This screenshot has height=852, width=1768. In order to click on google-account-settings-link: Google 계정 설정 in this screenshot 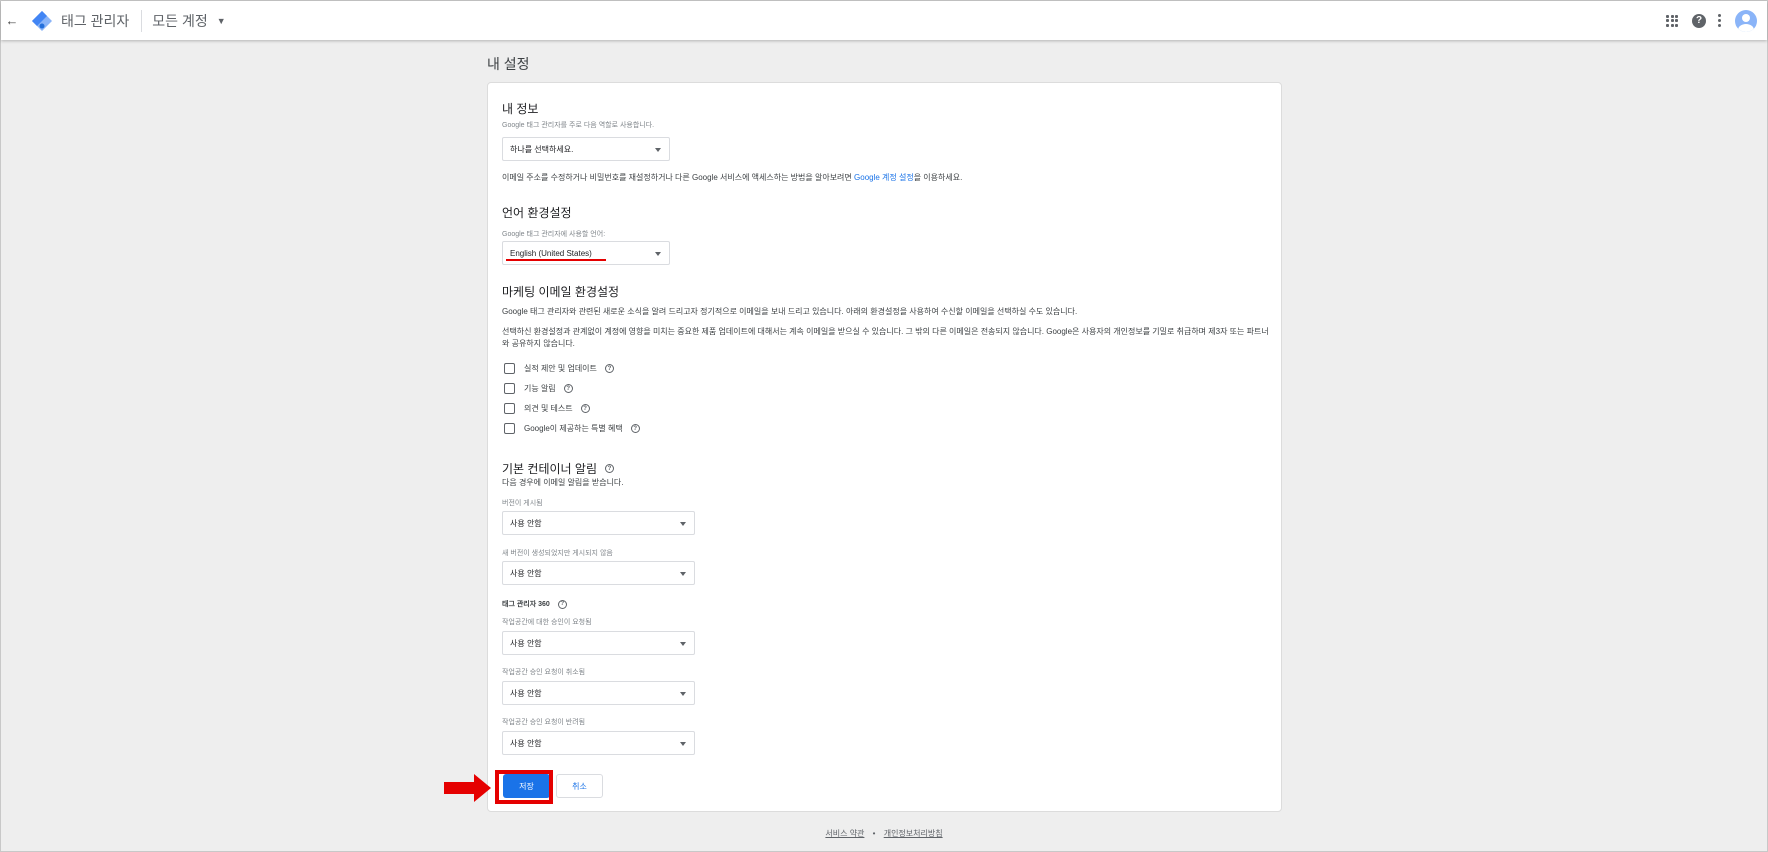, I will do `click(884, 177)`.